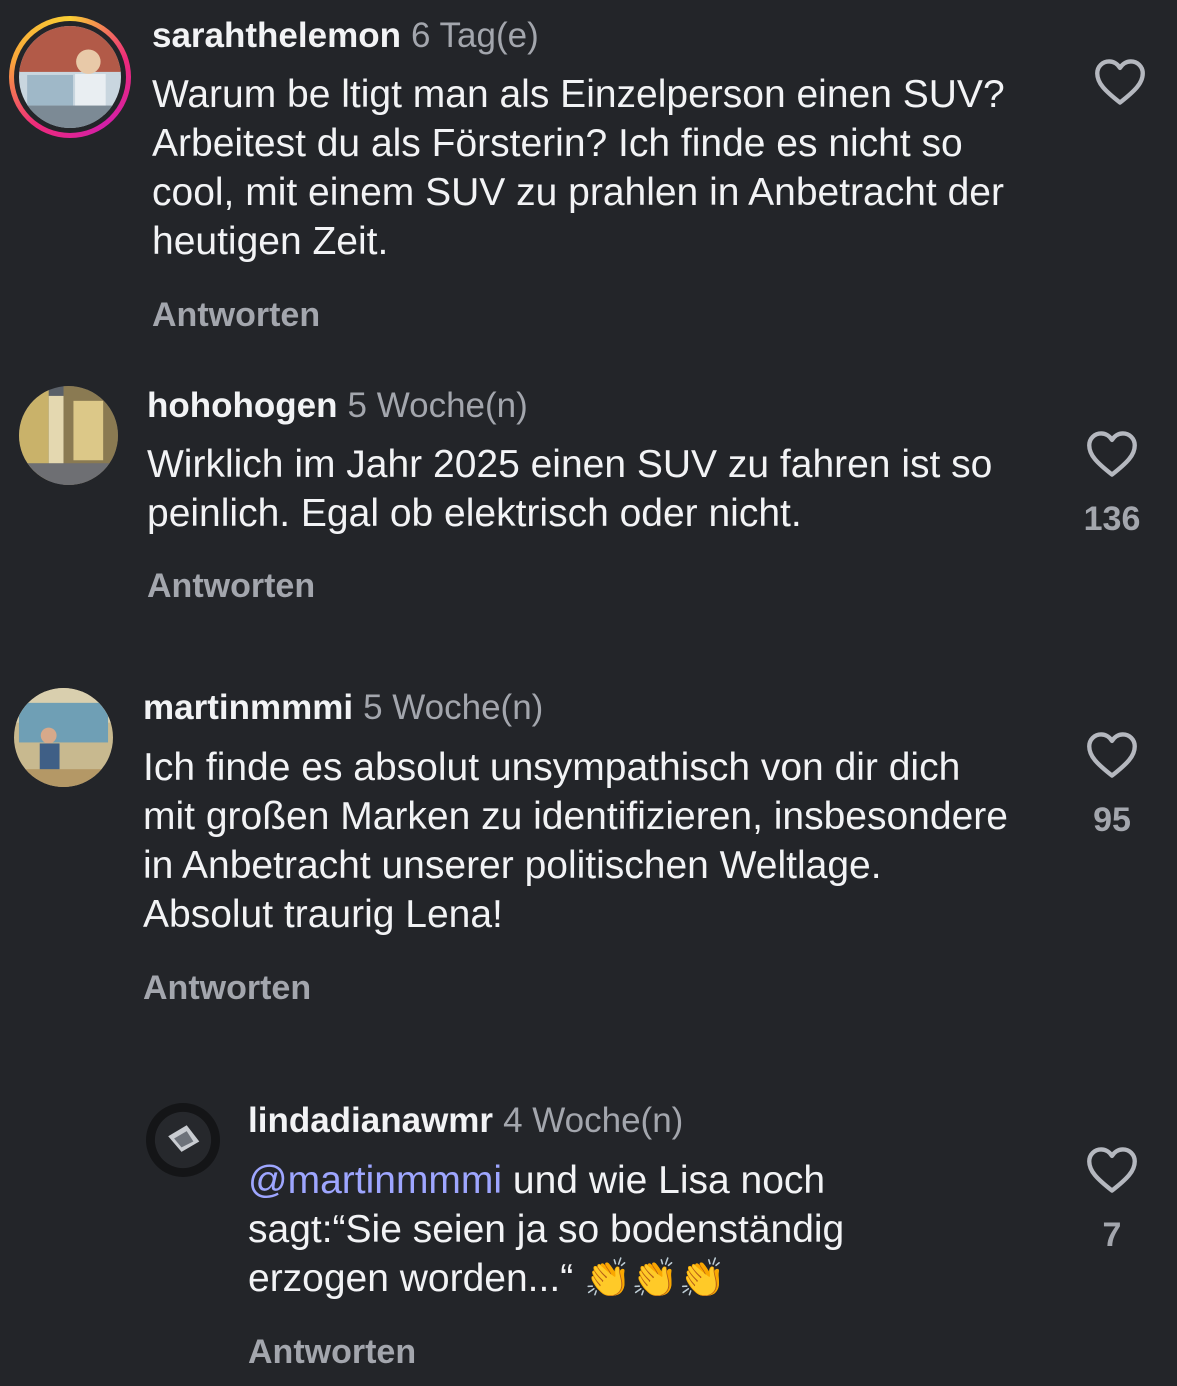 This screenshot has height=1386, width=1177. Describe the element at coordinates (370, 1120) in the screenshot. I see `username: lindadianawmr` at that location.